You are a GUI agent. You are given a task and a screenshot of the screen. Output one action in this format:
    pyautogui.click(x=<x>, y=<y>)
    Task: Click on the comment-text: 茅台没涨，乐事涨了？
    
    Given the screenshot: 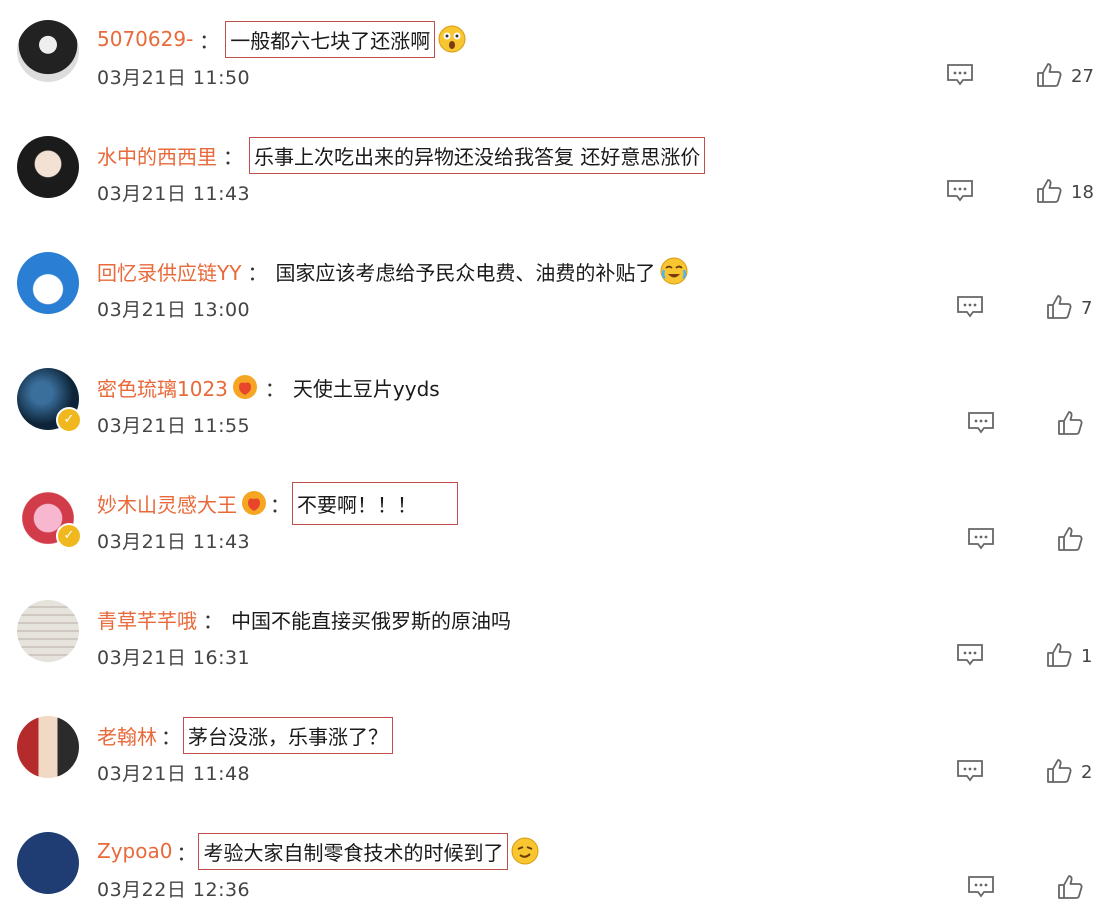 What is the action you would take?
    pyautogui.click(x=288, y=735)
    